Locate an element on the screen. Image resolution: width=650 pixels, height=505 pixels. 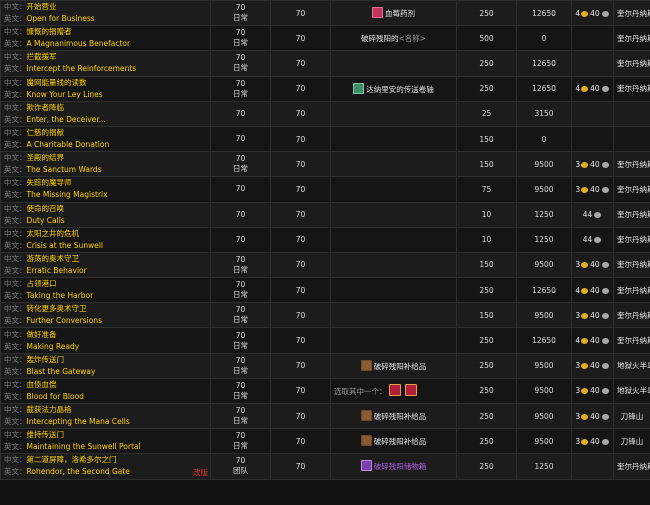
quest-type: 日常 is located at coordinates (240, 320).